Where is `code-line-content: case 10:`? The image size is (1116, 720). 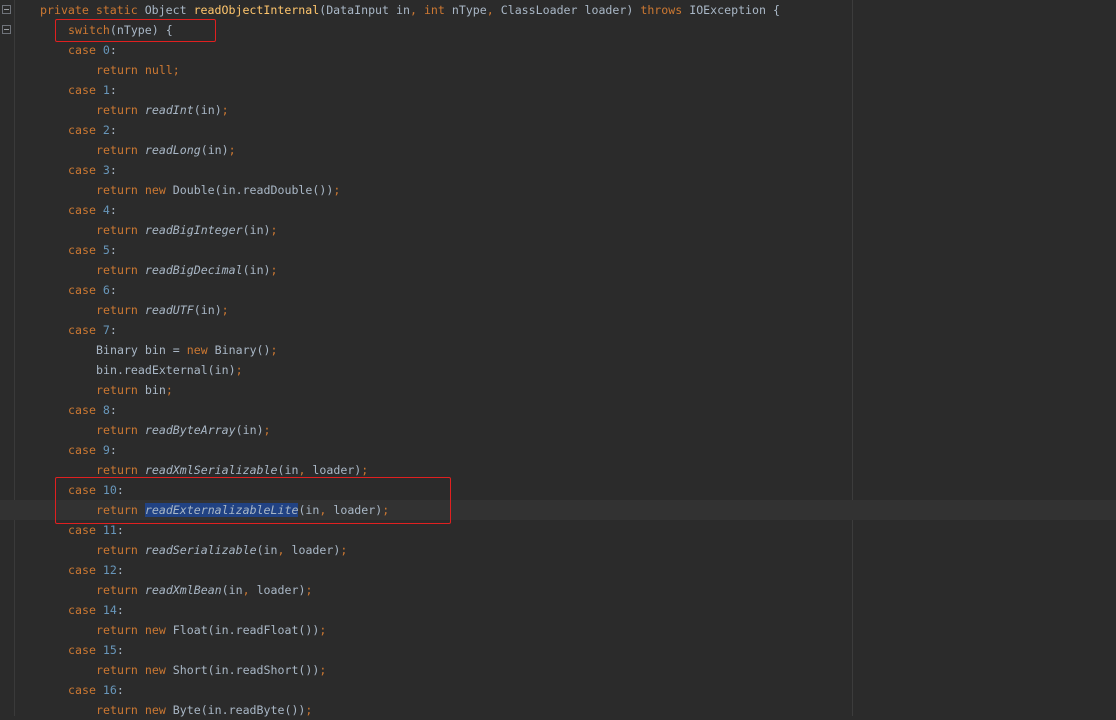
code-line-content: case 10: is located at coordinates (96, 490).